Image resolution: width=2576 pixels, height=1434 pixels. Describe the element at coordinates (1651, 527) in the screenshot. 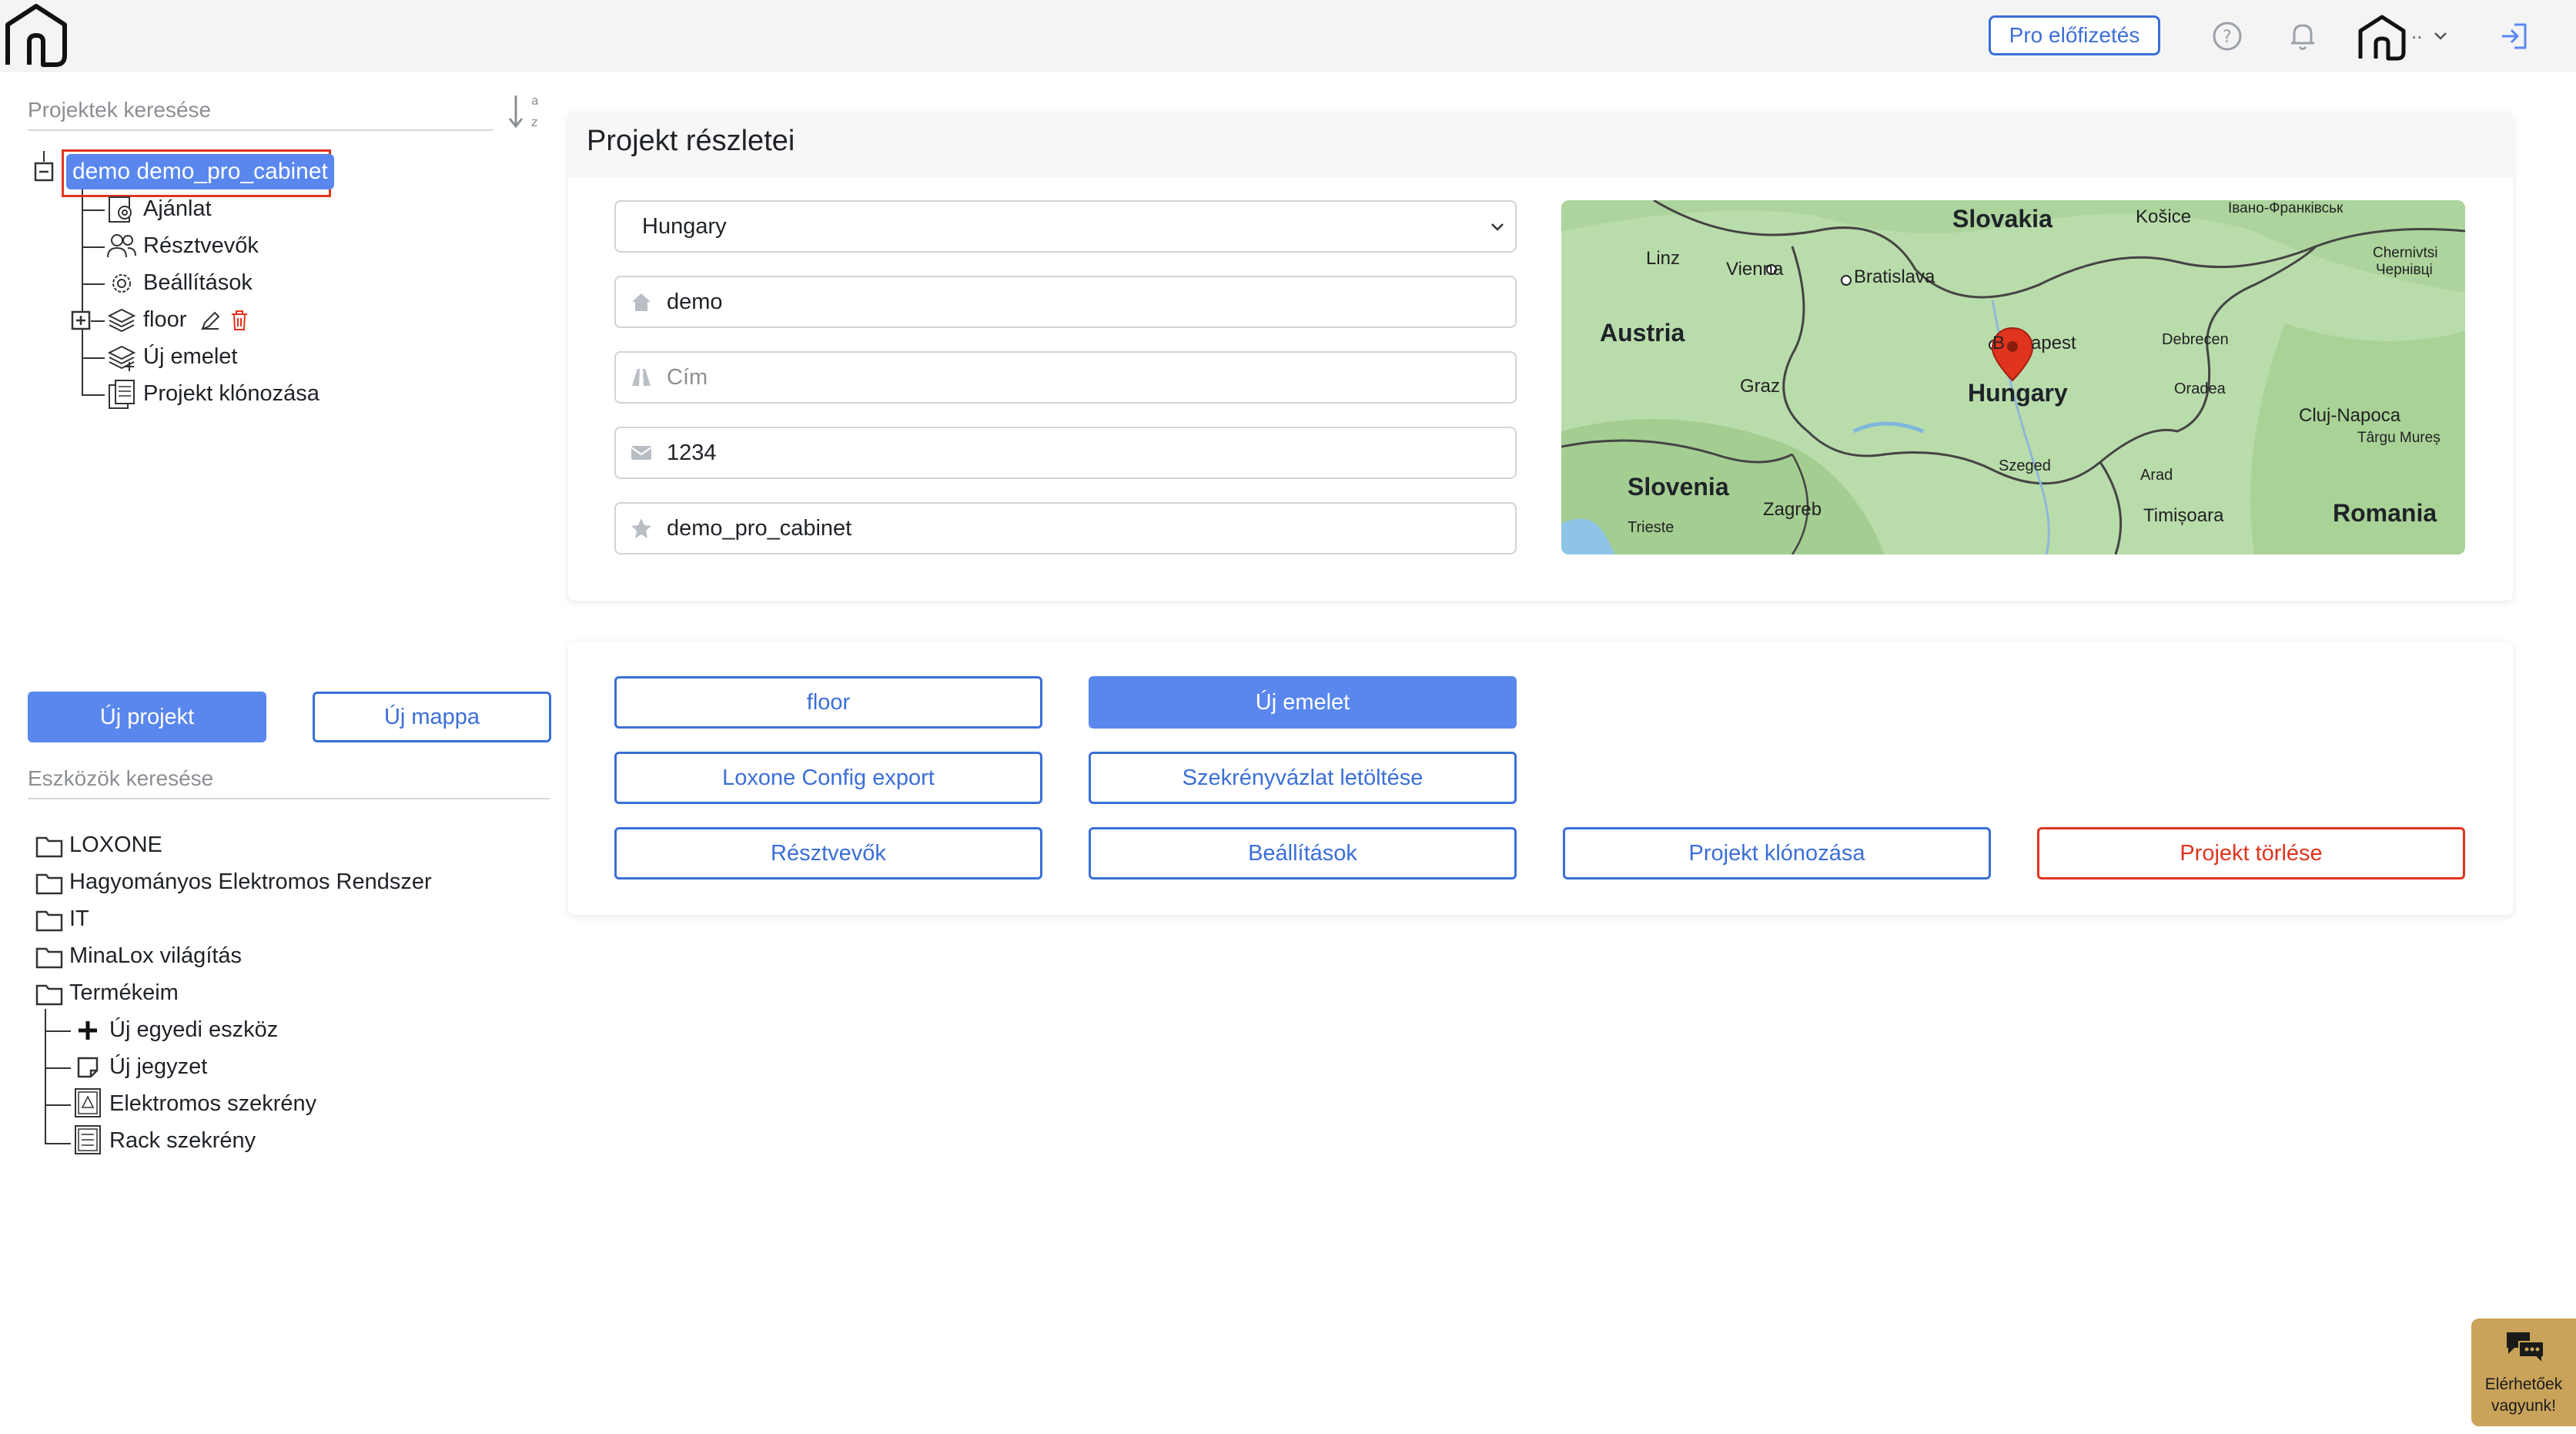

I see `map-city-label: Trieste` at that location.